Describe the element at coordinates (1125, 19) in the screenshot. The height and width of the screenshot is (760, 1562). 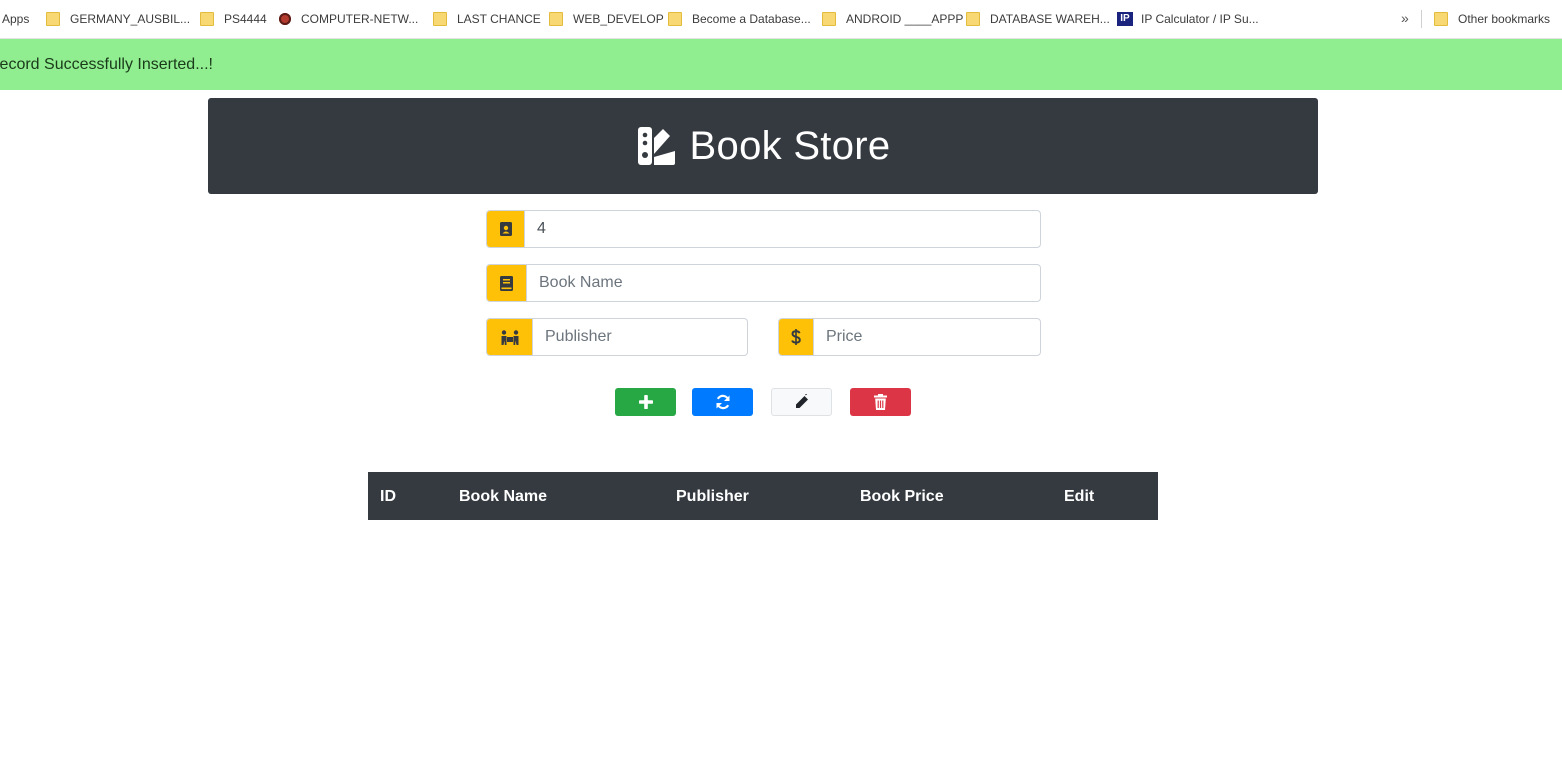
I see `ip-favicon-icon: IP` at that location.